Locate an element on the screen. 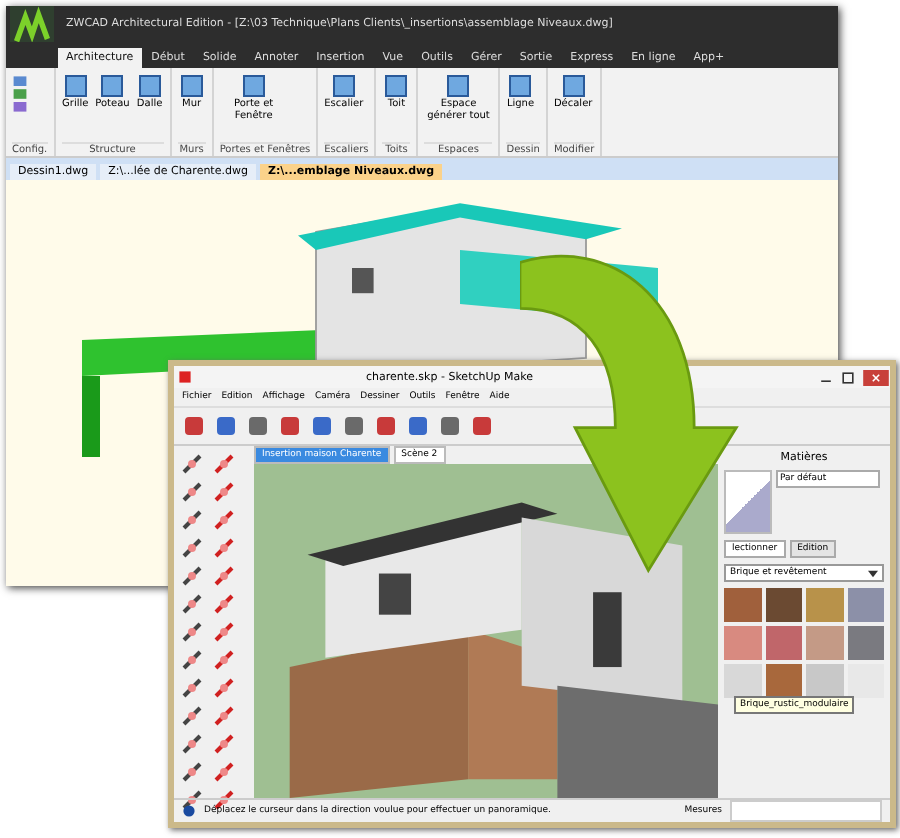 The width and height of the screenshot is (900, 838). caret-icon is located at coordinates (873, 573).